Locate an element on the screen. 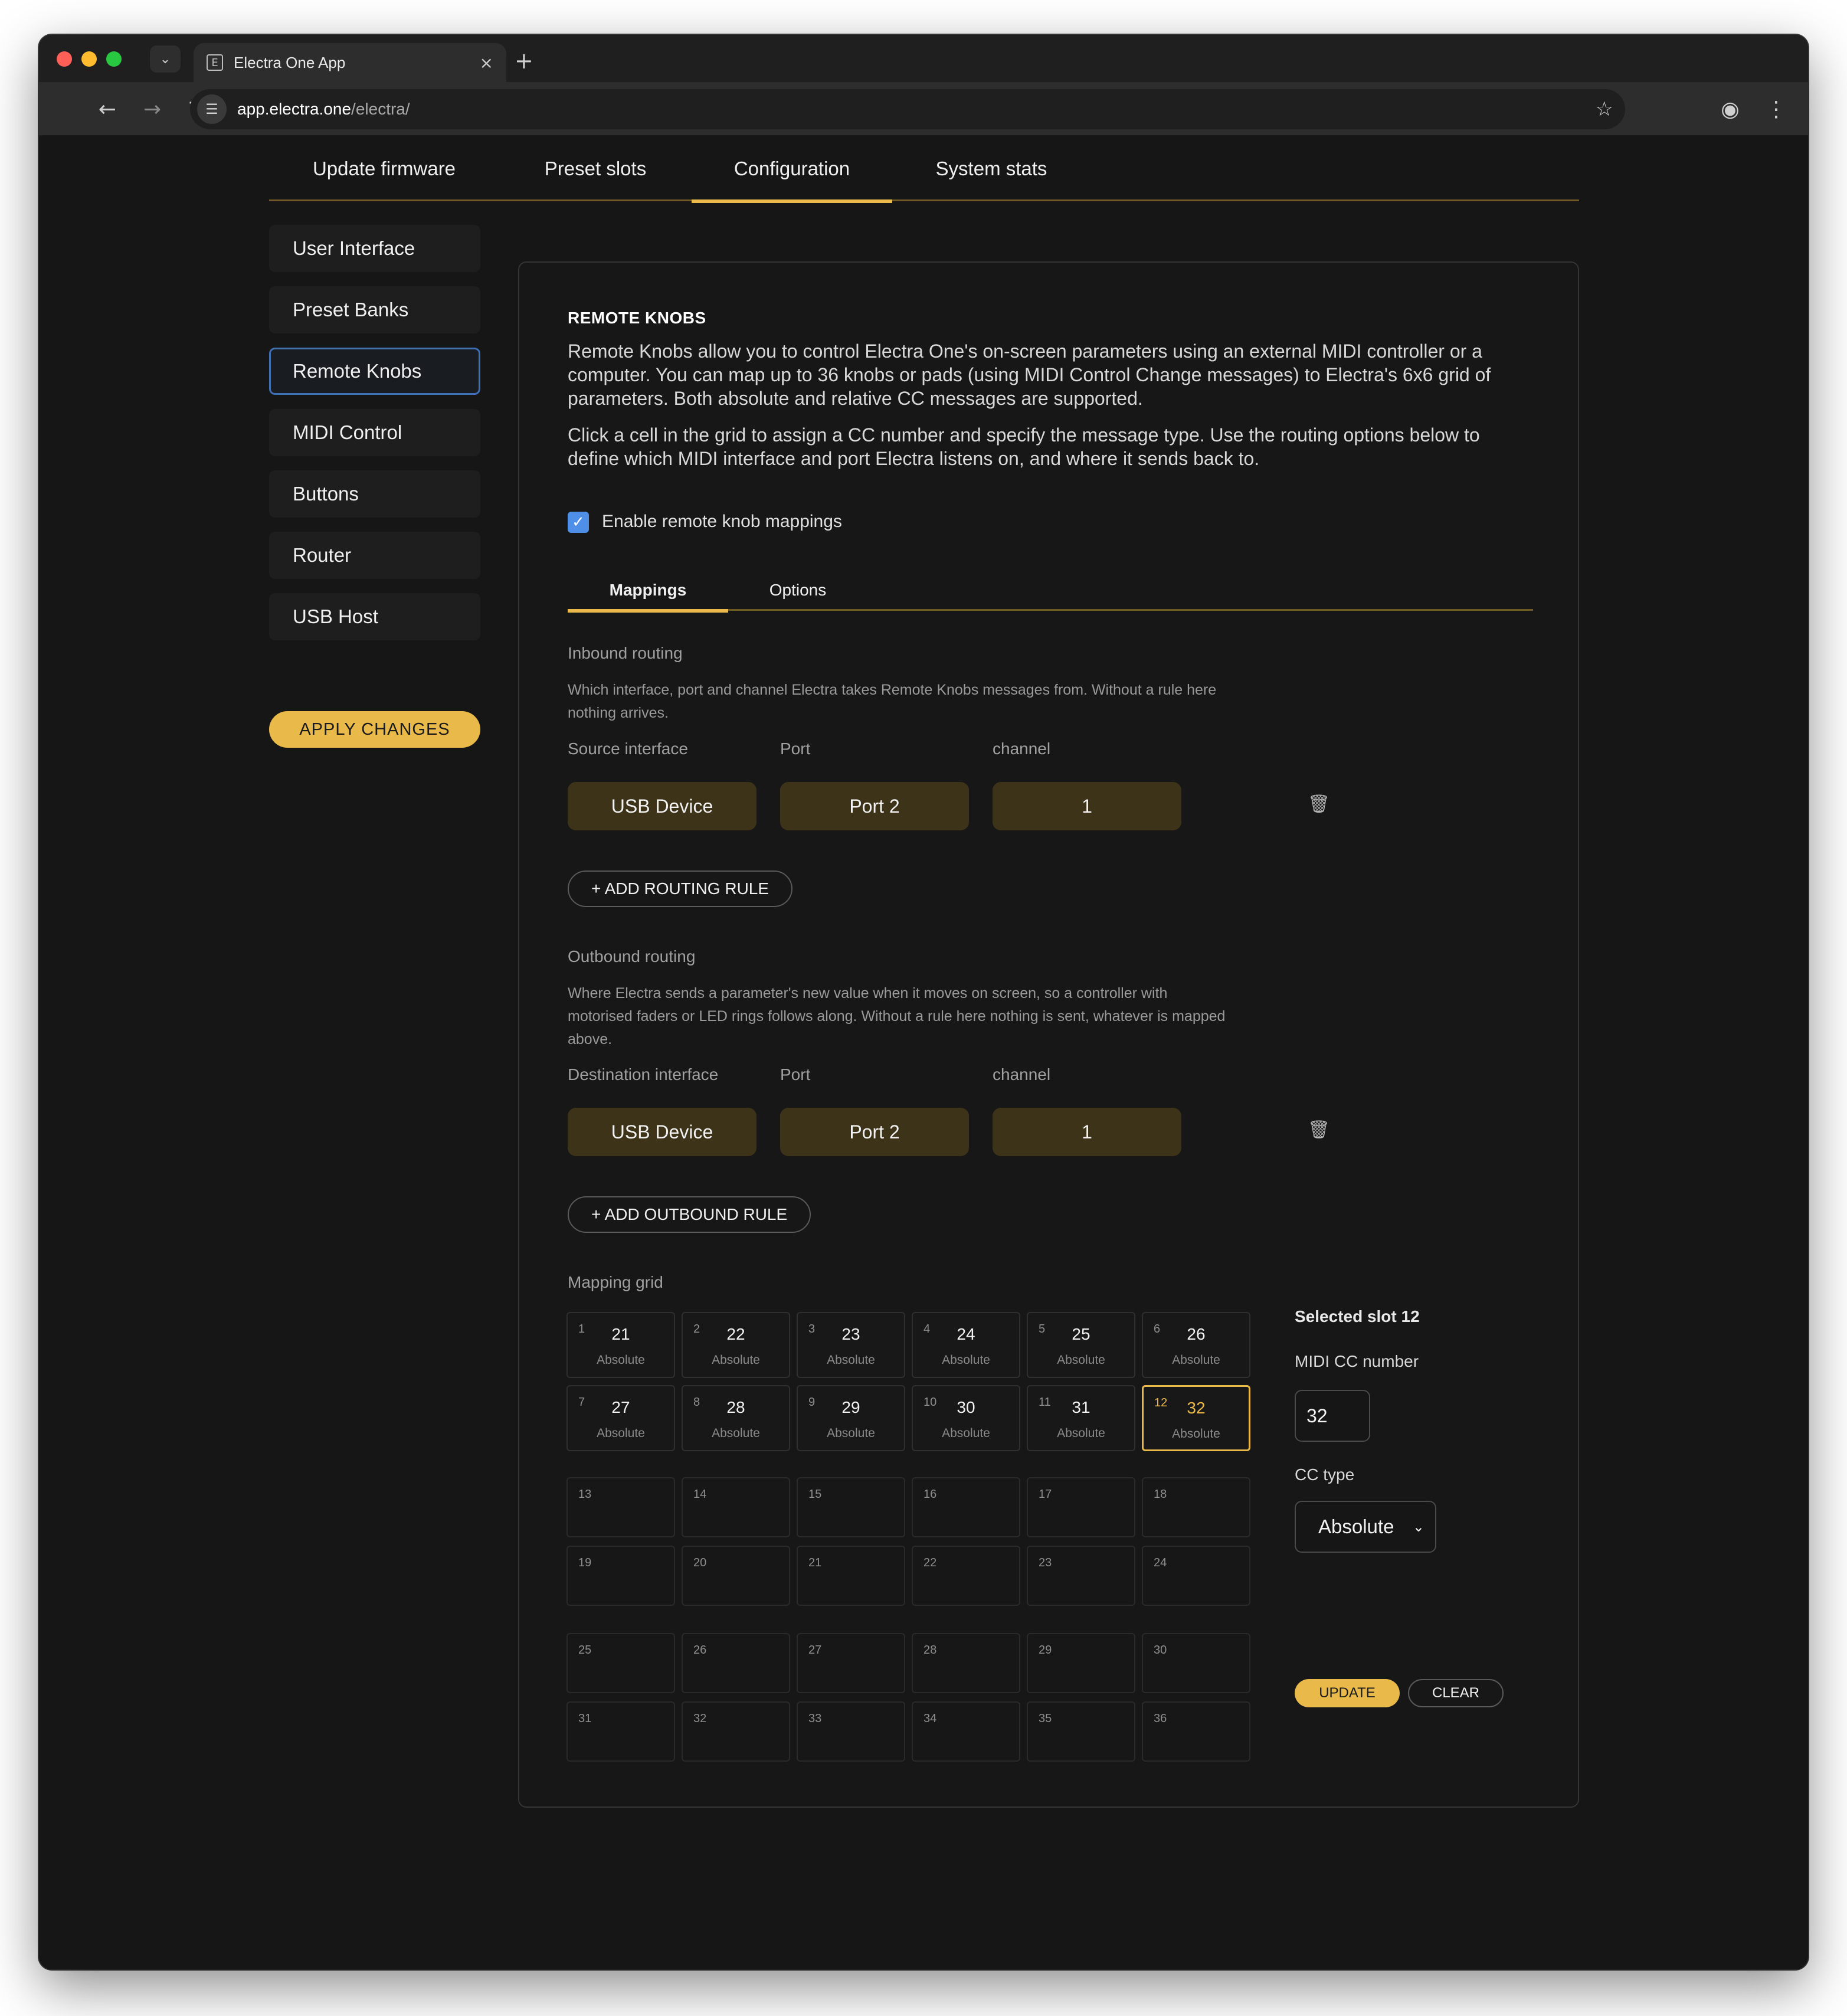  grid-cell: 32 is located at coordinates (736, 1731).